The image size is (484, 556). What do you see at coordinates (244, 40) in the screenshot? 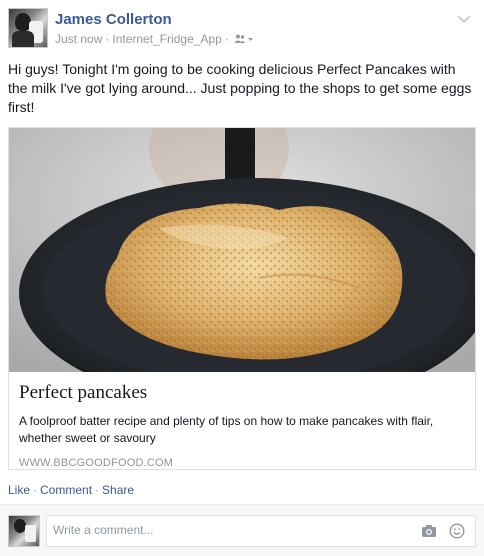
I see `friends-icon` at bounding box center [244, 40].